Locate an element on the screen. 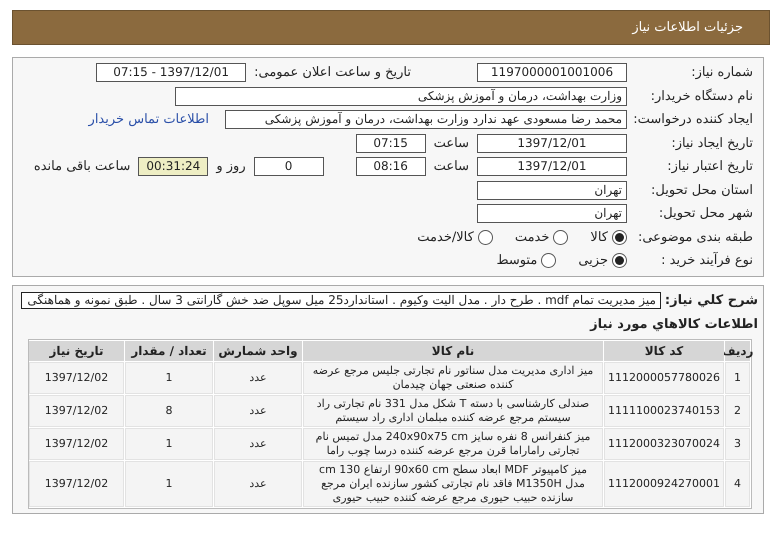 This screenshot has width=770, height=545. column-header: نام کالا is located at coordinates (453, 350).